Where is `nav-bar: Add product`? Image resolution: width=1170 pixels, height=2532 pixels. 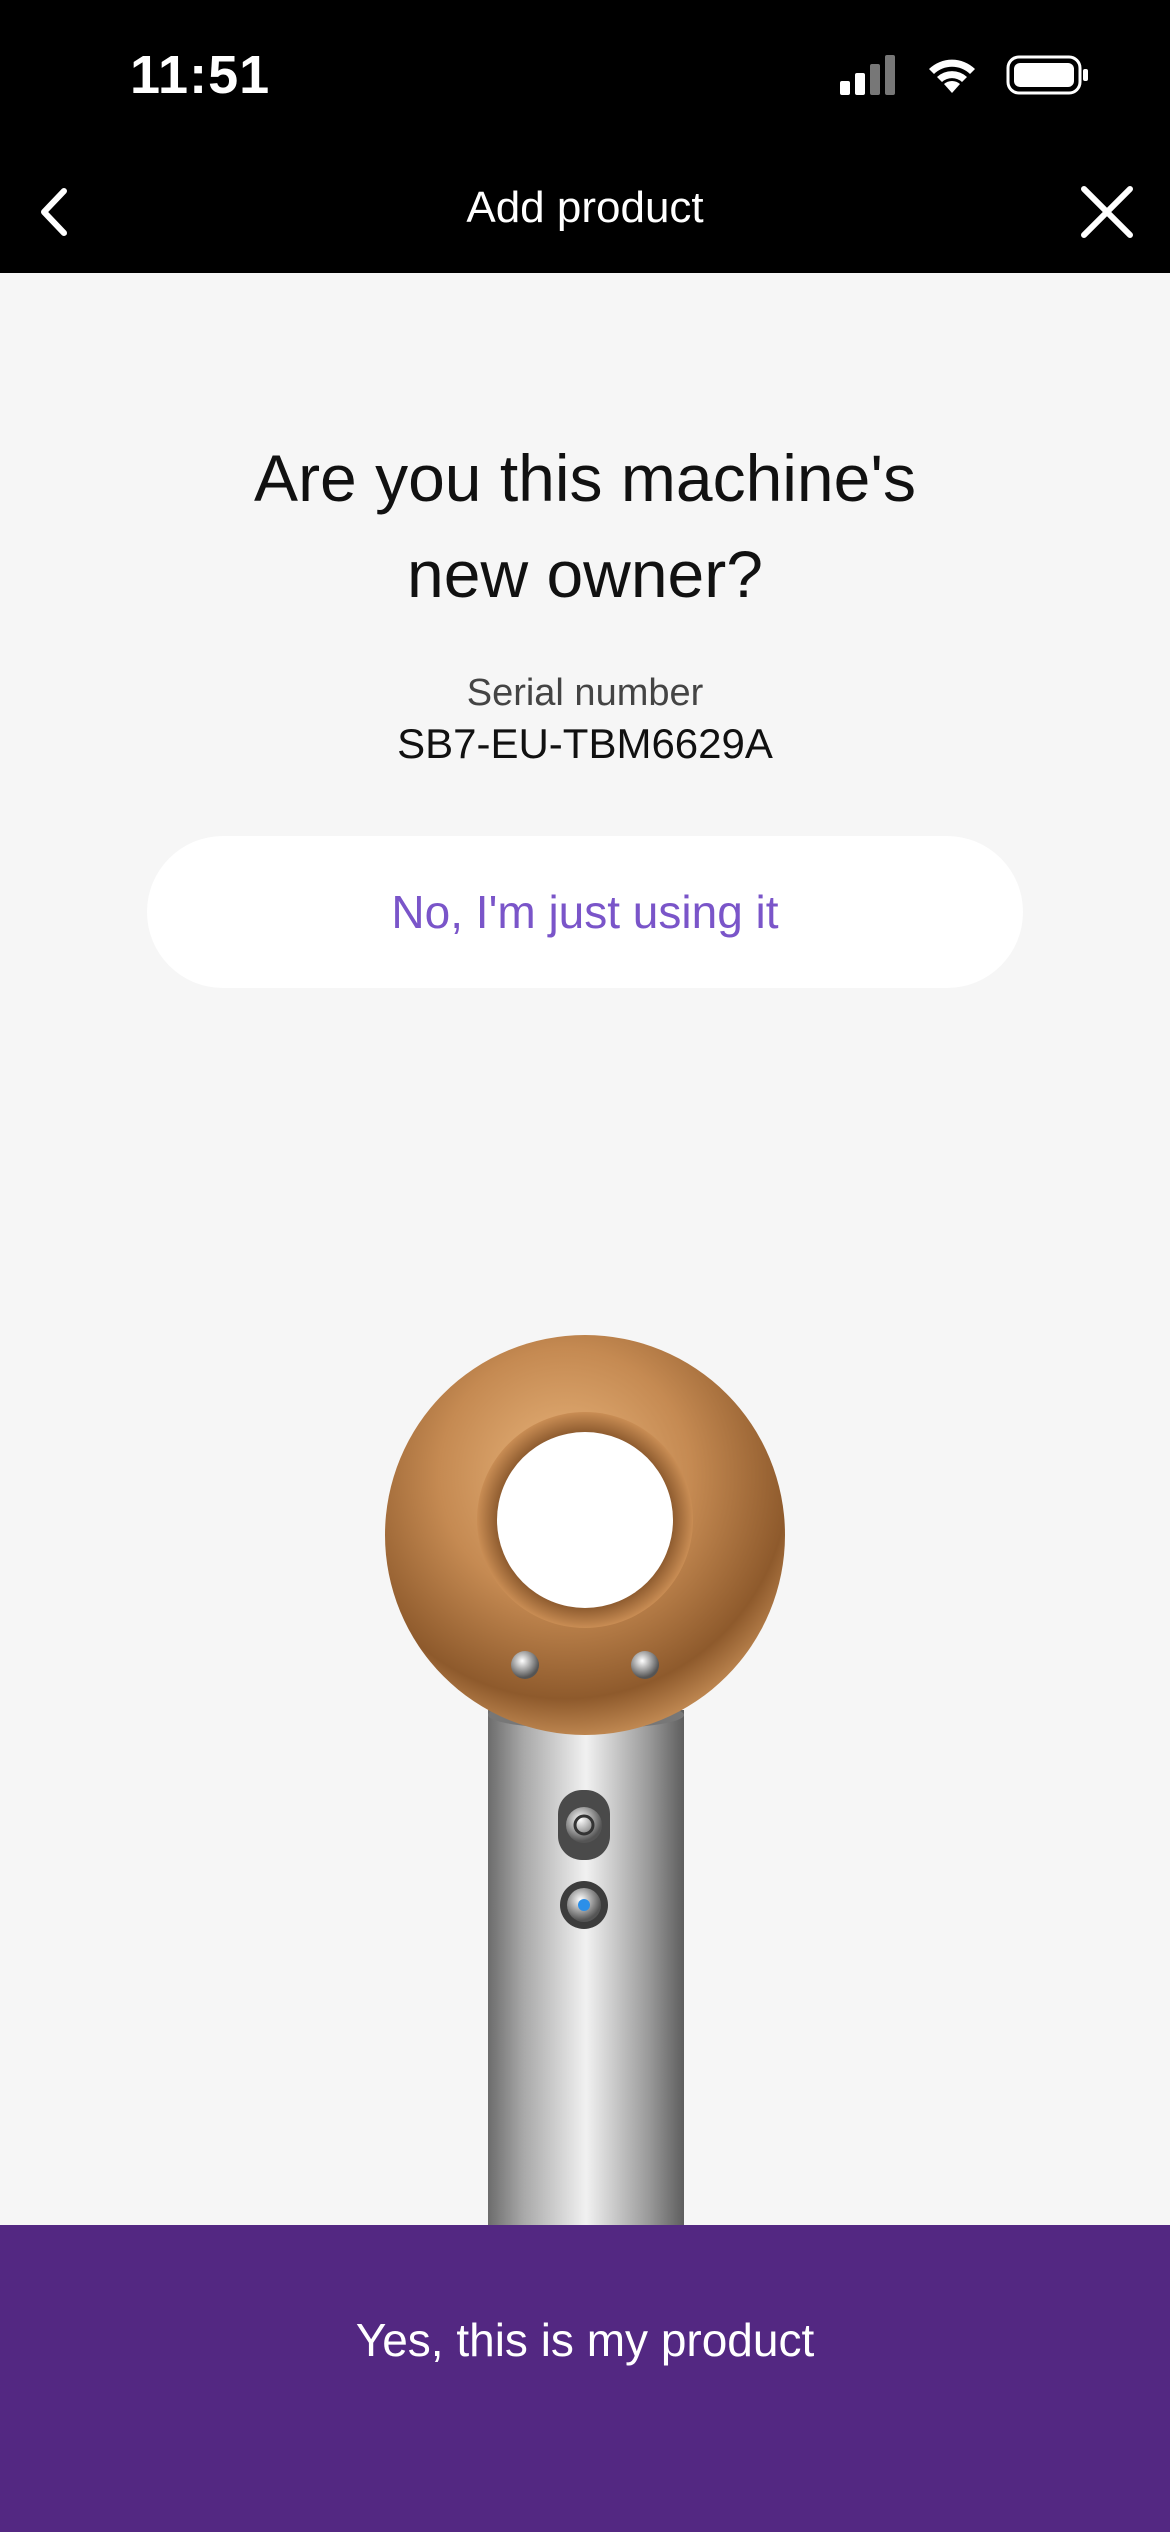 nav-bar: Add product is located at coordinates (585, 214).